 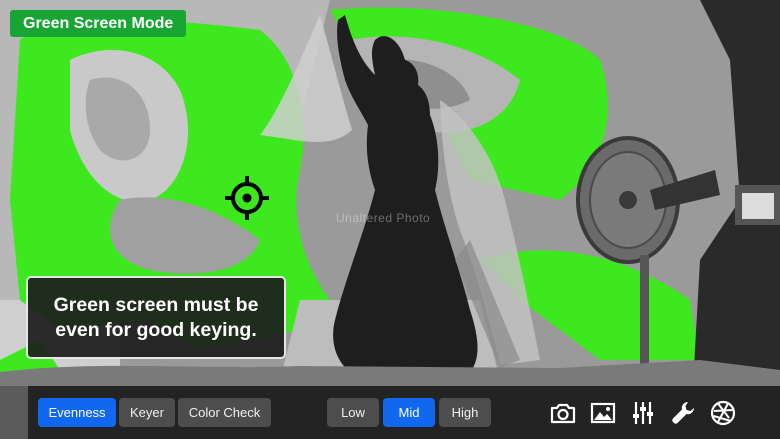 What do you see at coordinates (465, 412) in the screenshot?
I see `level-high-button: High` at bounding box center [465, 412].